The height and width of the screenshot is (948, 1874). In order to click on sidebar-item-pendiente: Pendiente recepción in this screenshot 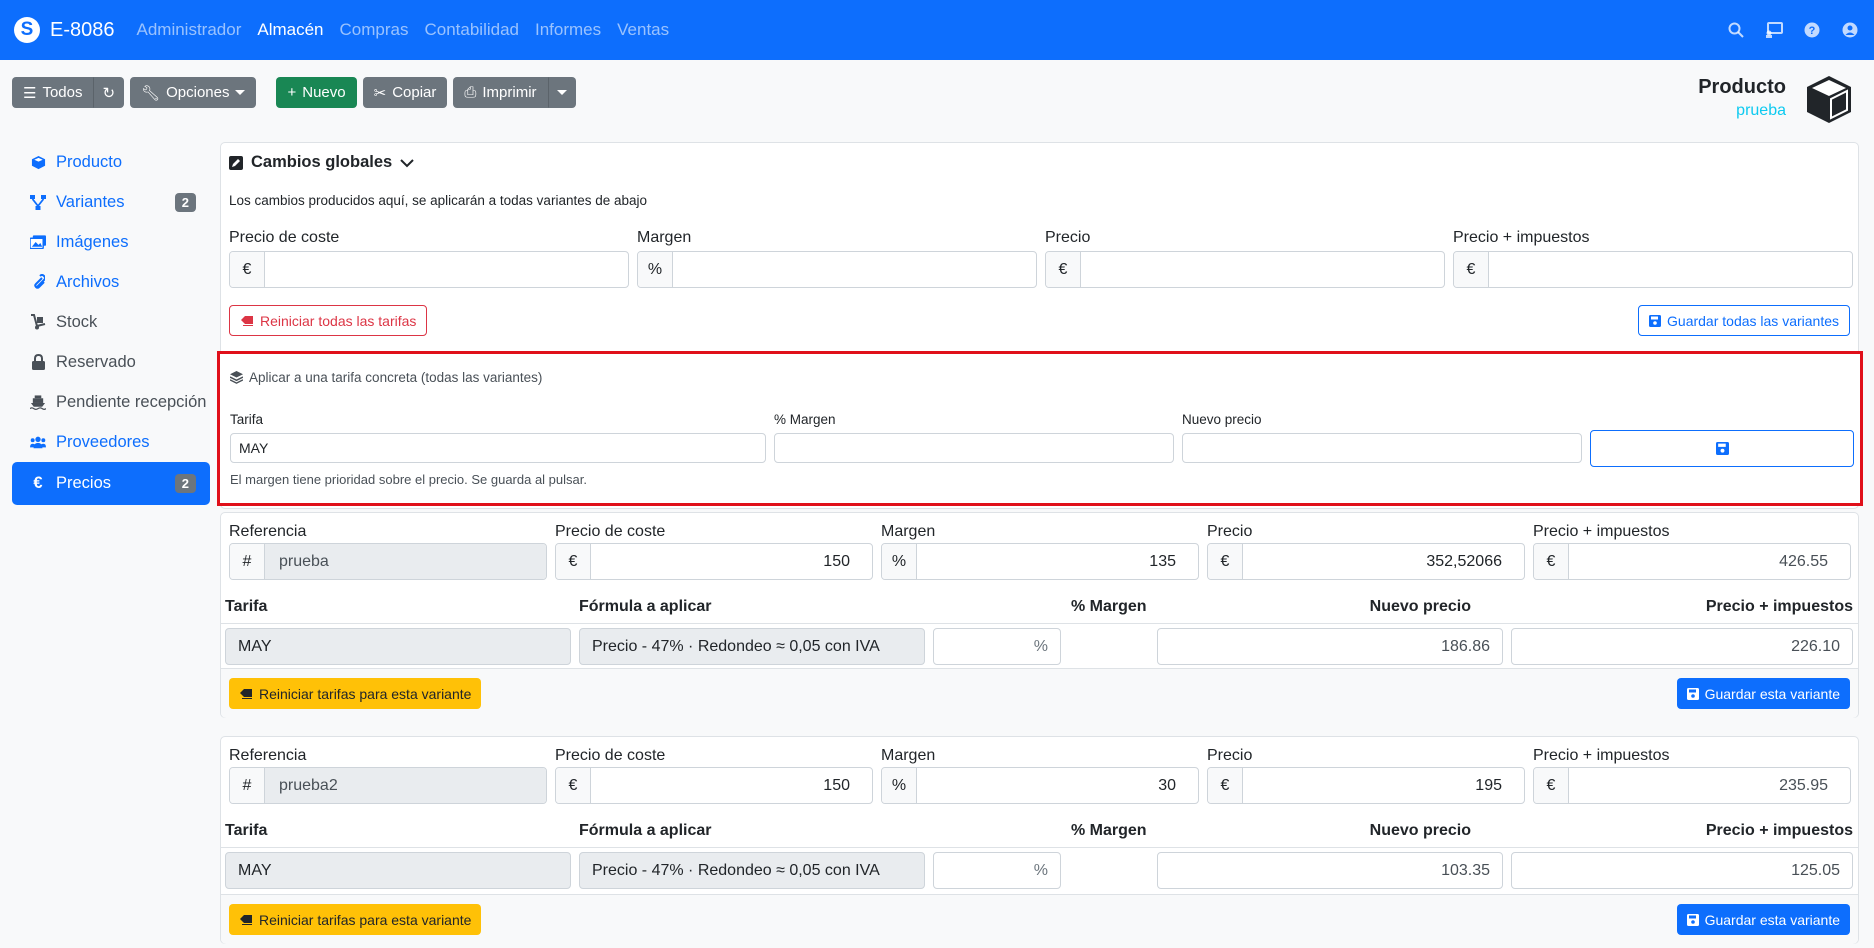, I will do `click(111, 402)`.